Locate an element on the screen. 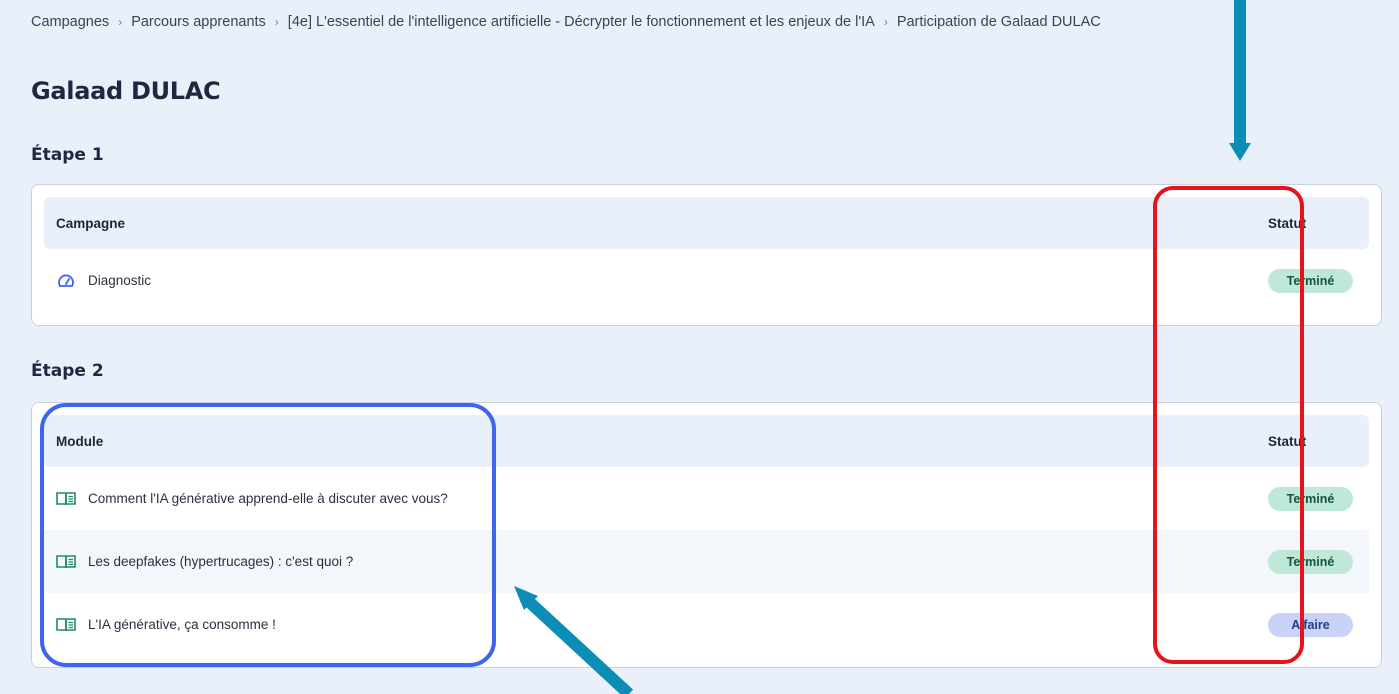 This screenshot has height=694, width=1399. column-header-campagne: Campagne is located at coordinates (91, 223).